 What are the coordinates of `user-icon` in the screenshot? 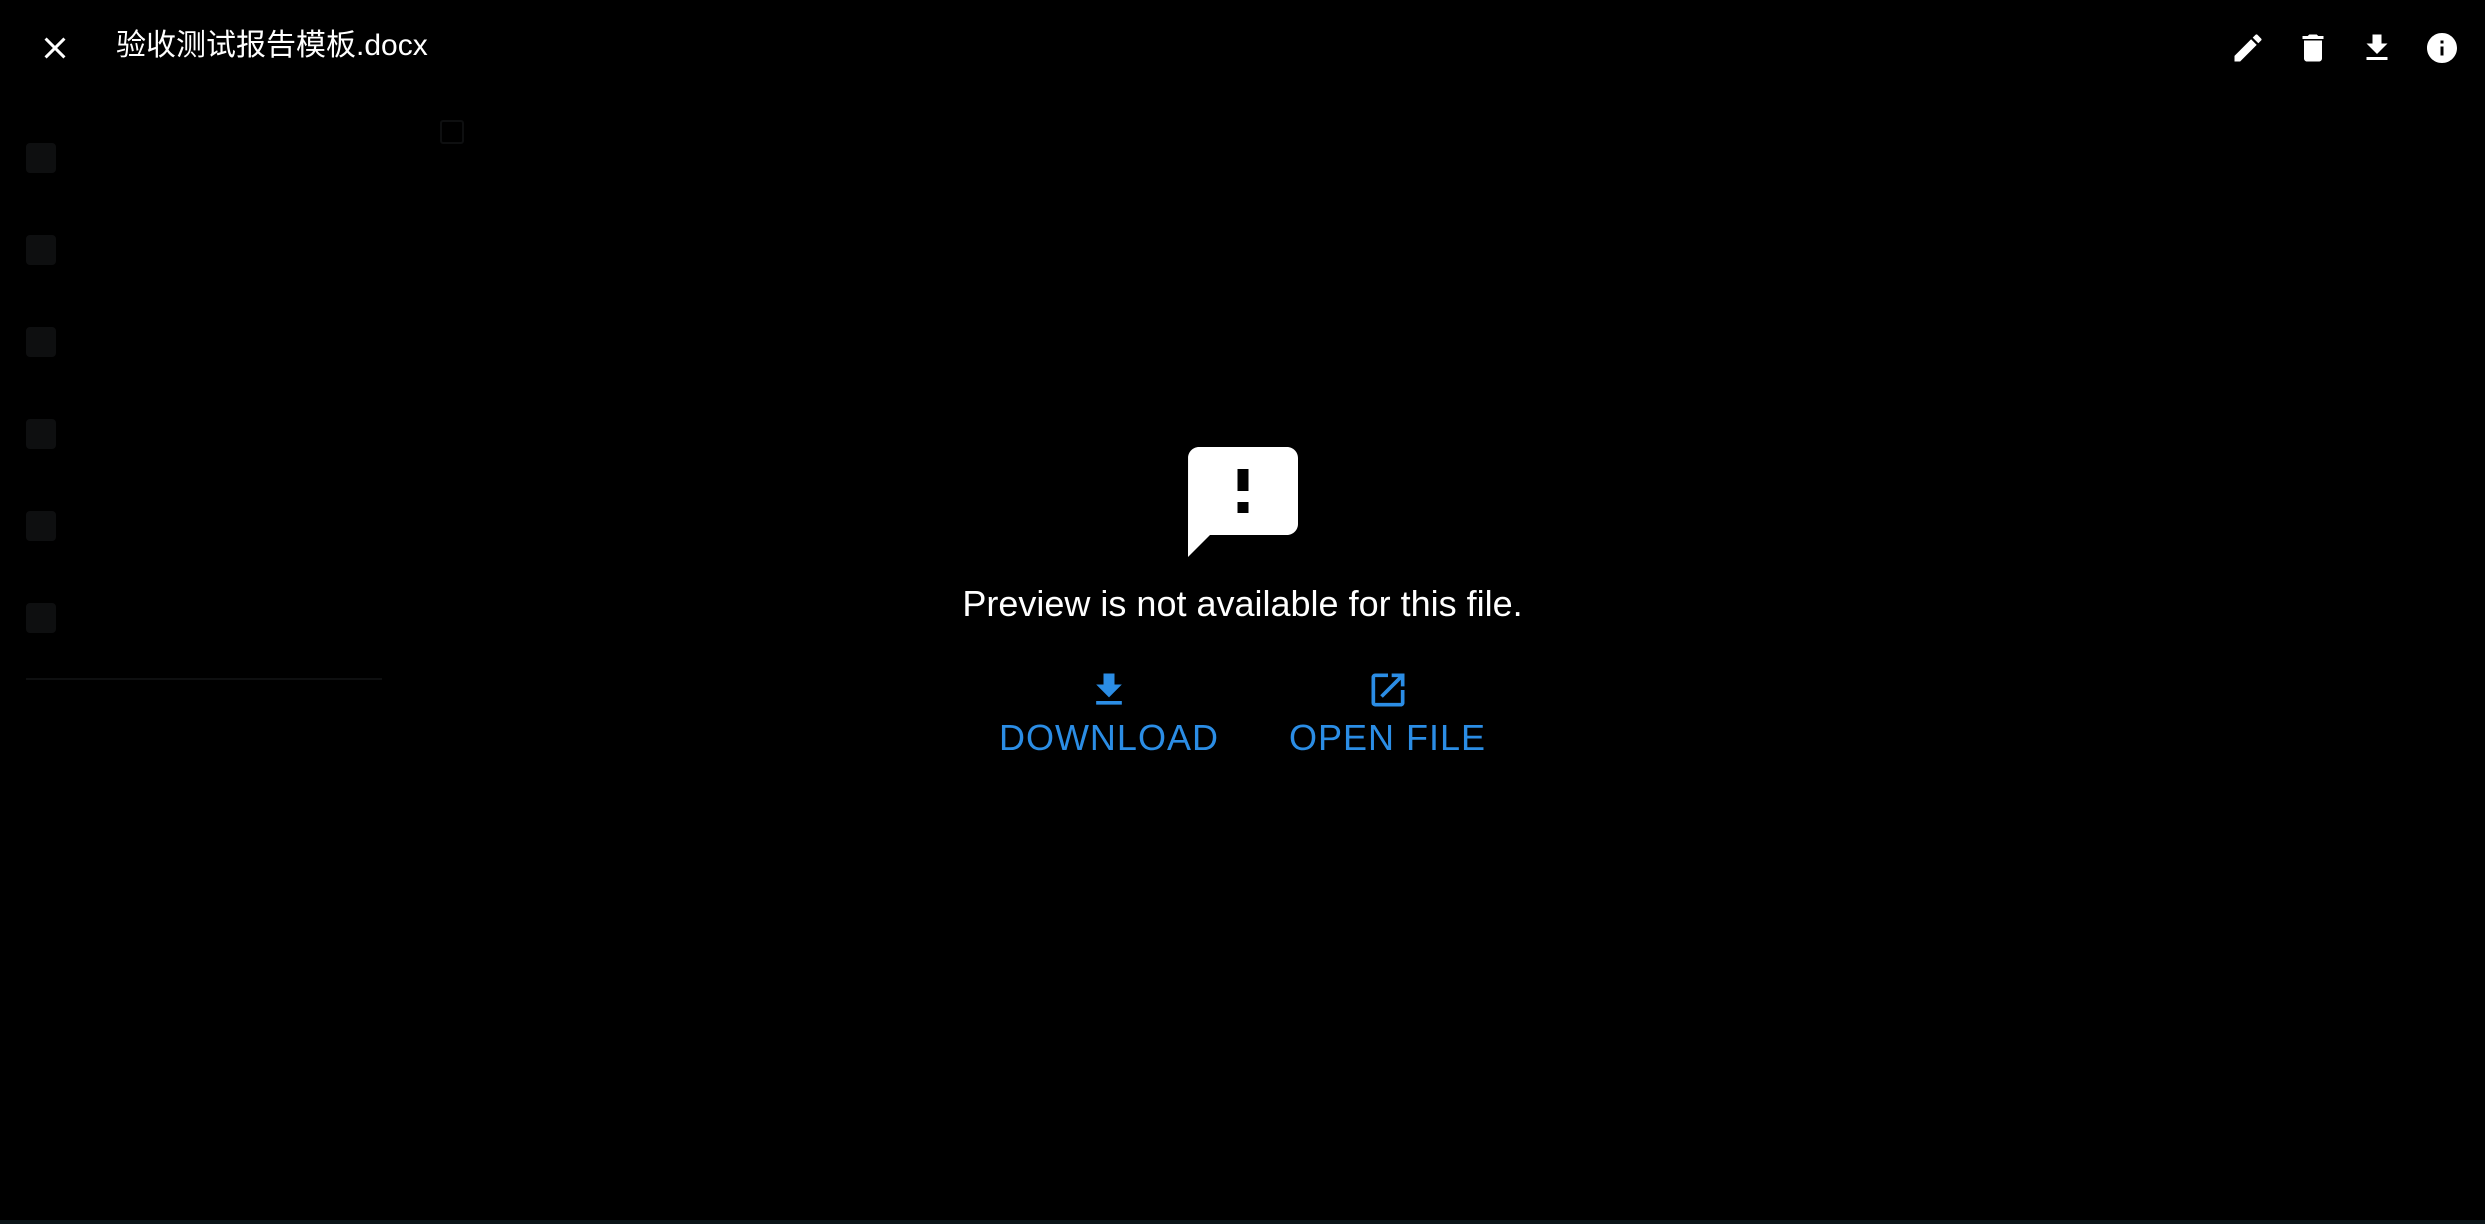 It's located at (41, 158).